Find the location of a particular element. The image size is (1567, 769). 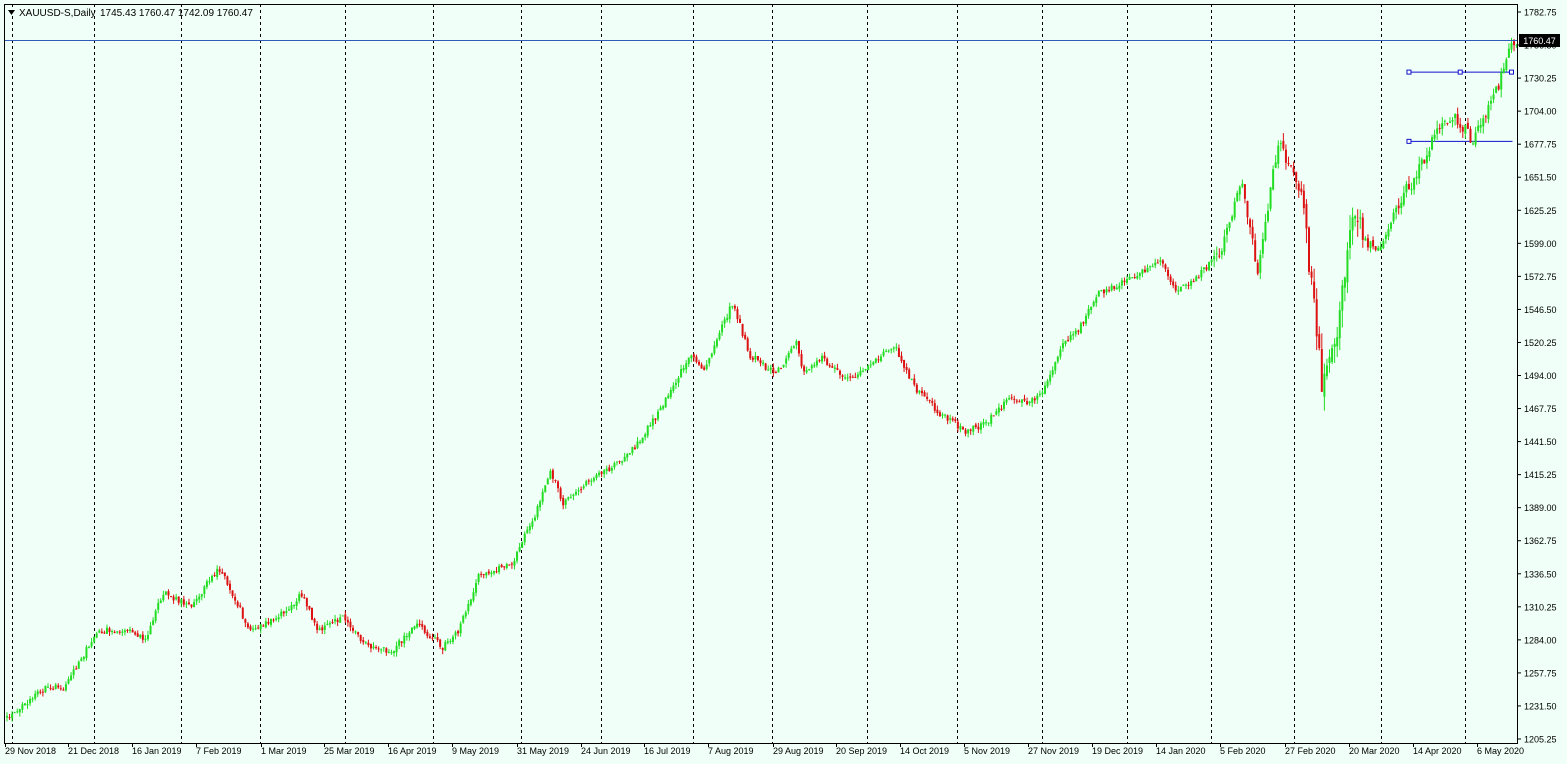

x-tick-label: 31 May 2019 is located at coordinates (543, 751).